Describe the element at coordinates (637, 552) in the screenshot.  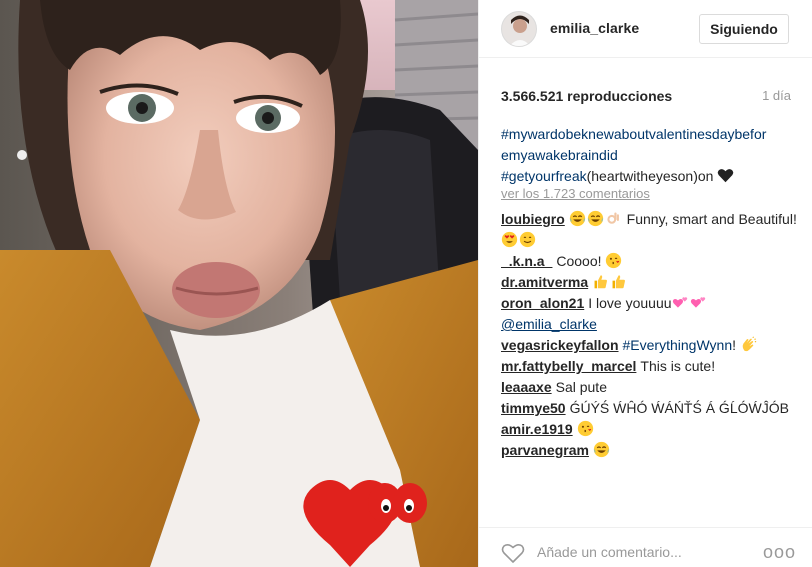
I see `comment-input` at that location.